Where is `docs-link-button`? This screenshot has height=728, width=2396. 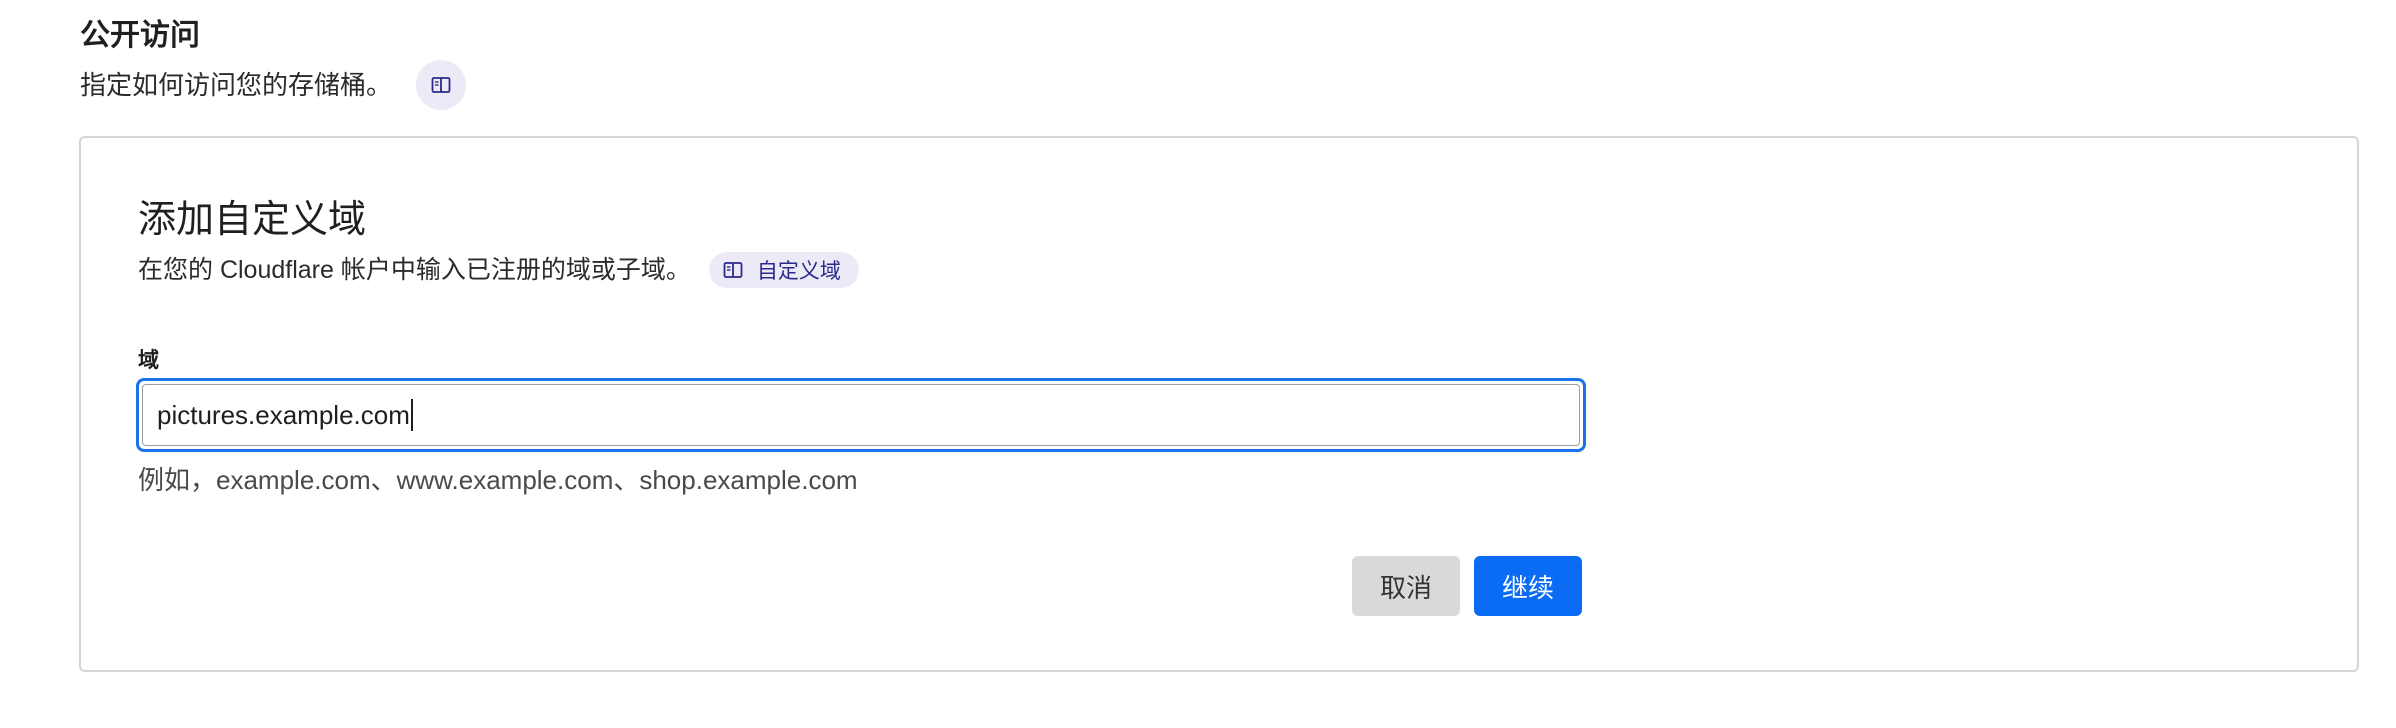
docs-link-button is located at coordinates (441, 85).